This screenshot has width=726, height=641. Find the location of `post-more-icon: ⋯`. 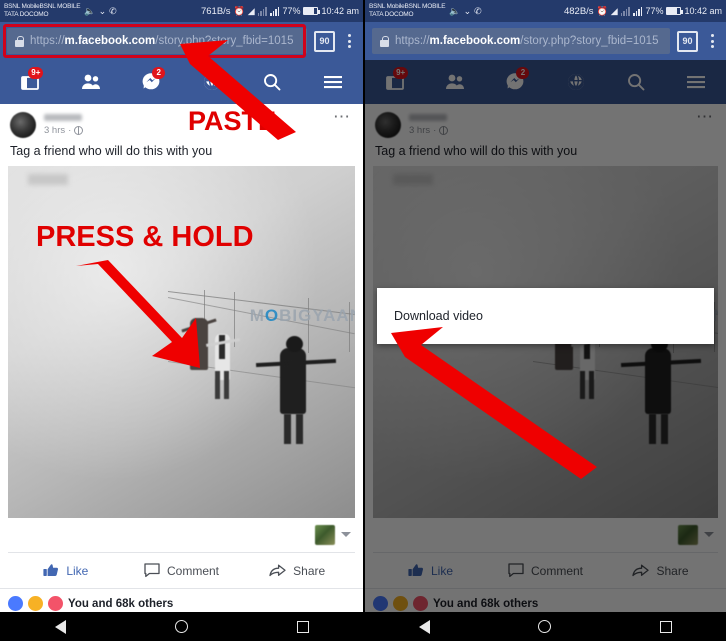

post-more-icon: ⋯ is located at coordinates (343, 116).